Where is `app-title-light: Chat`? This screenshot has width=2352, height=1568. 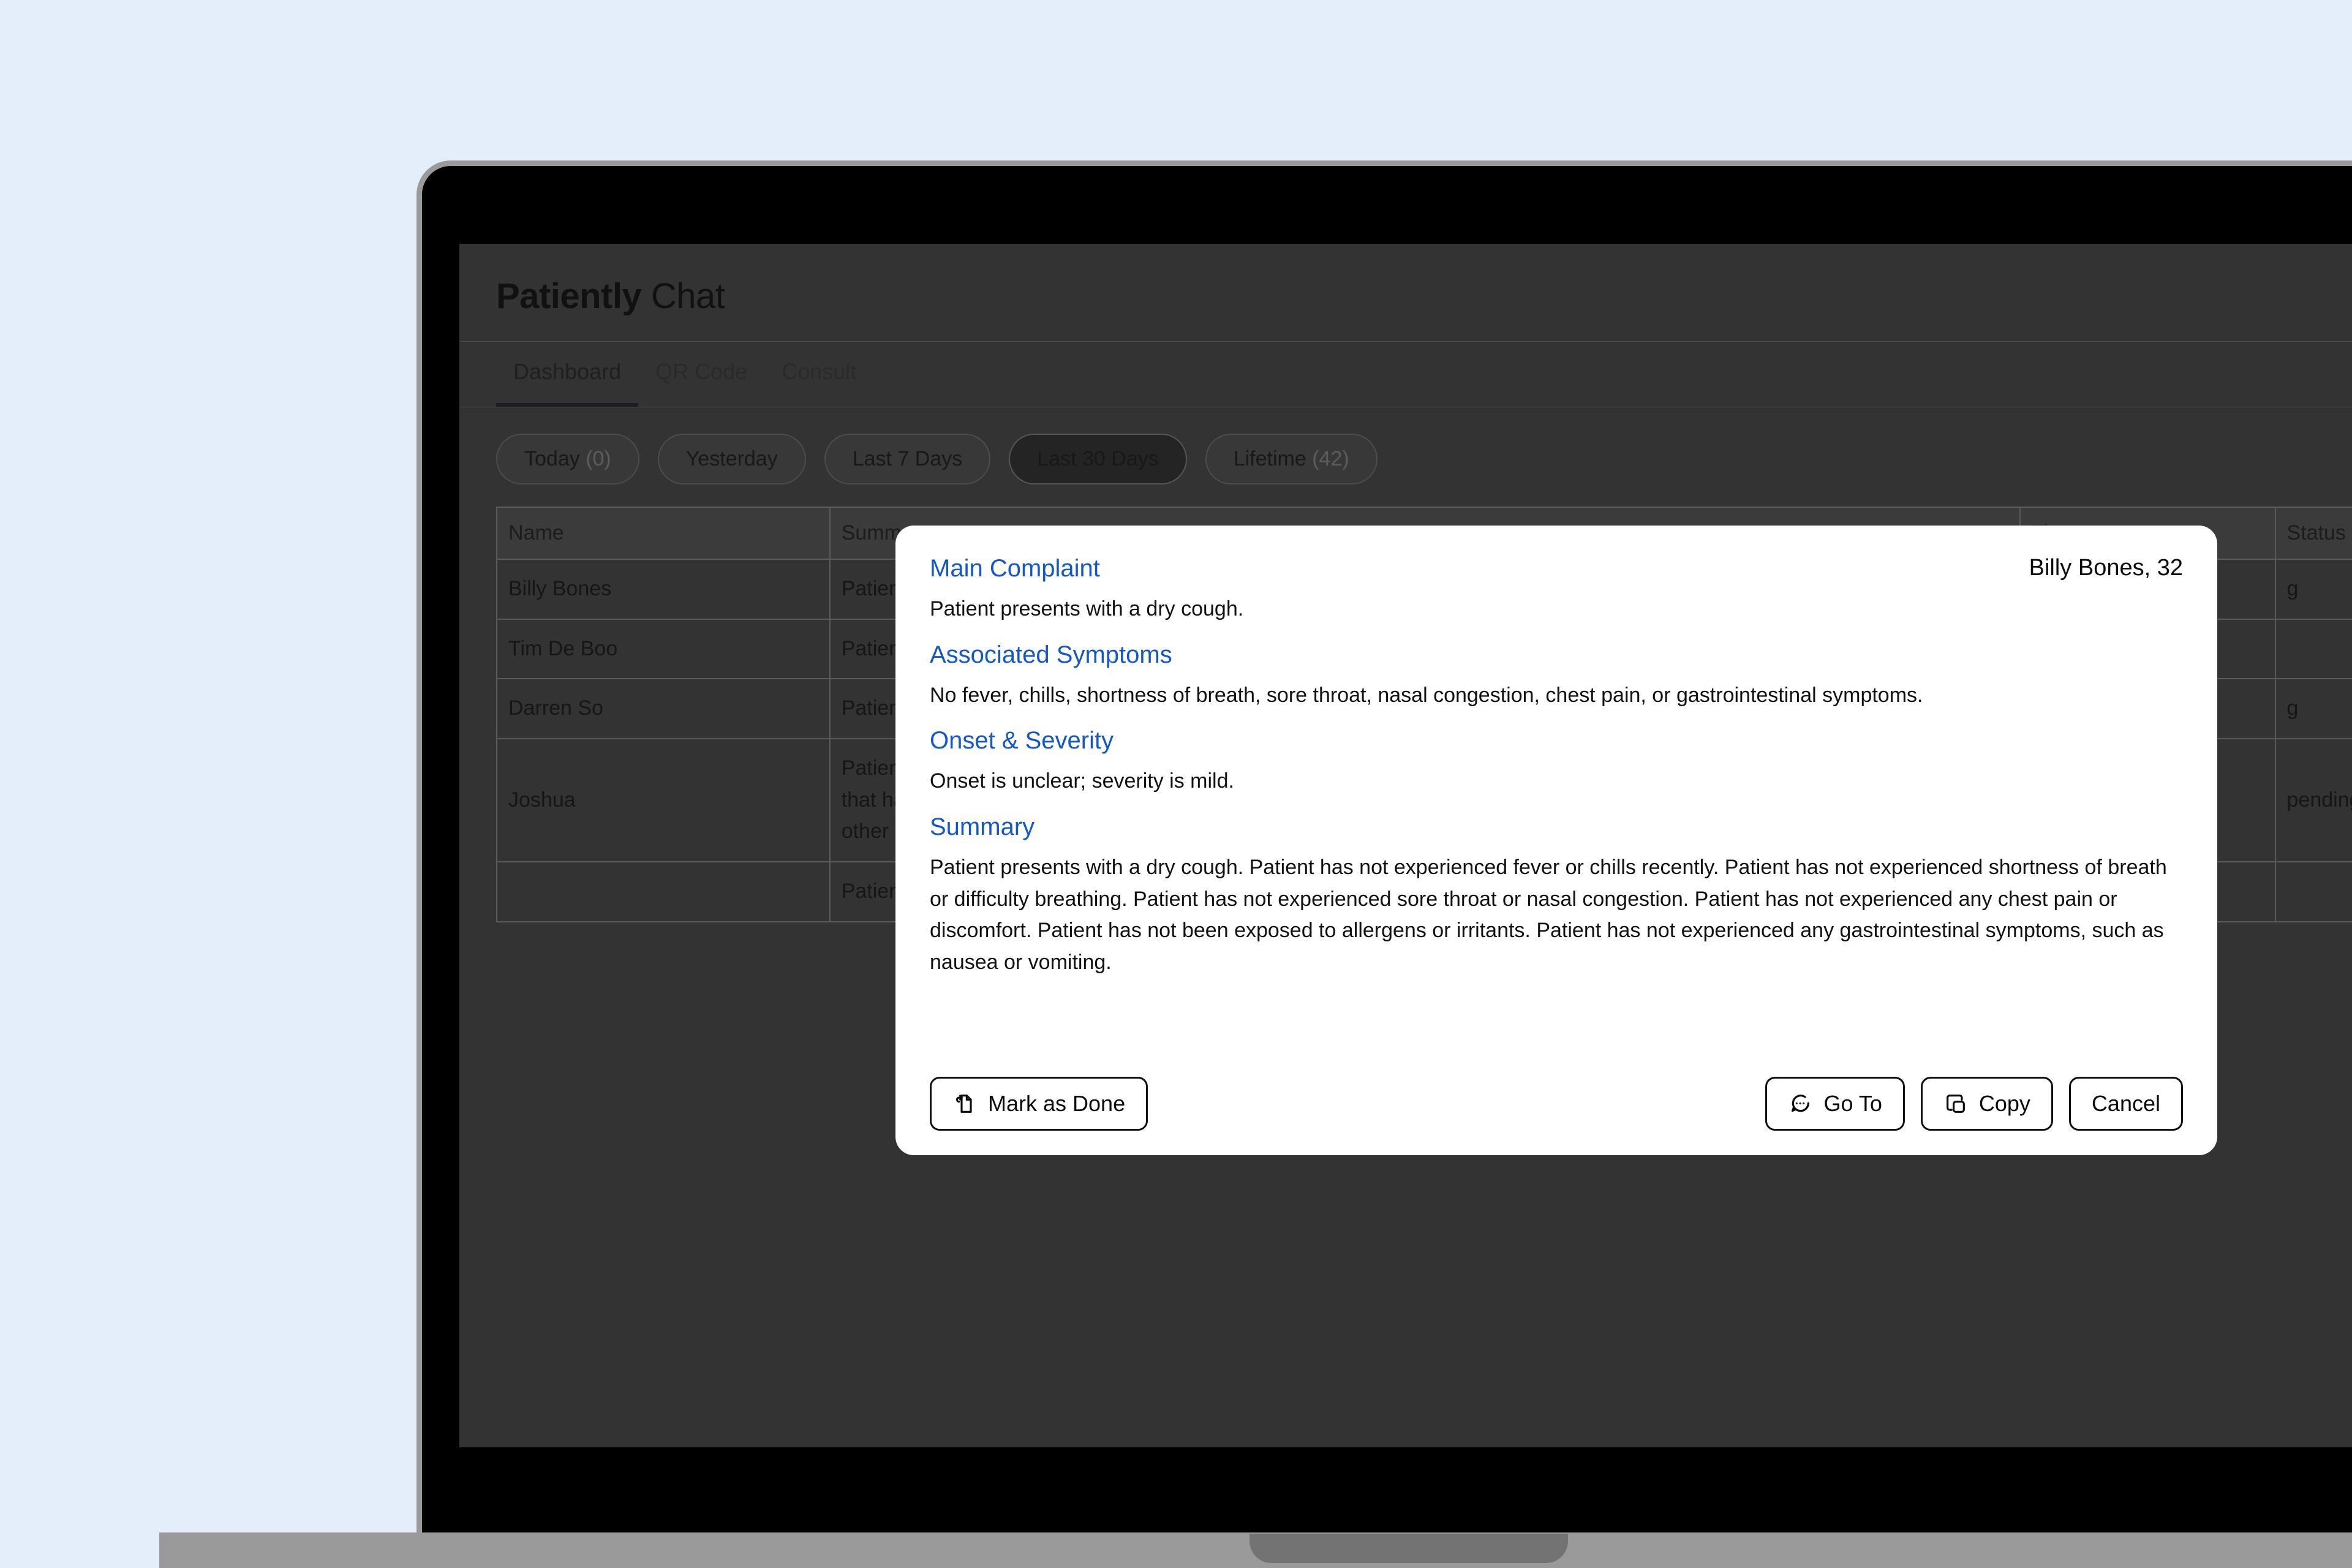 app-title-light: Chat is located at coordinates (688, 296).